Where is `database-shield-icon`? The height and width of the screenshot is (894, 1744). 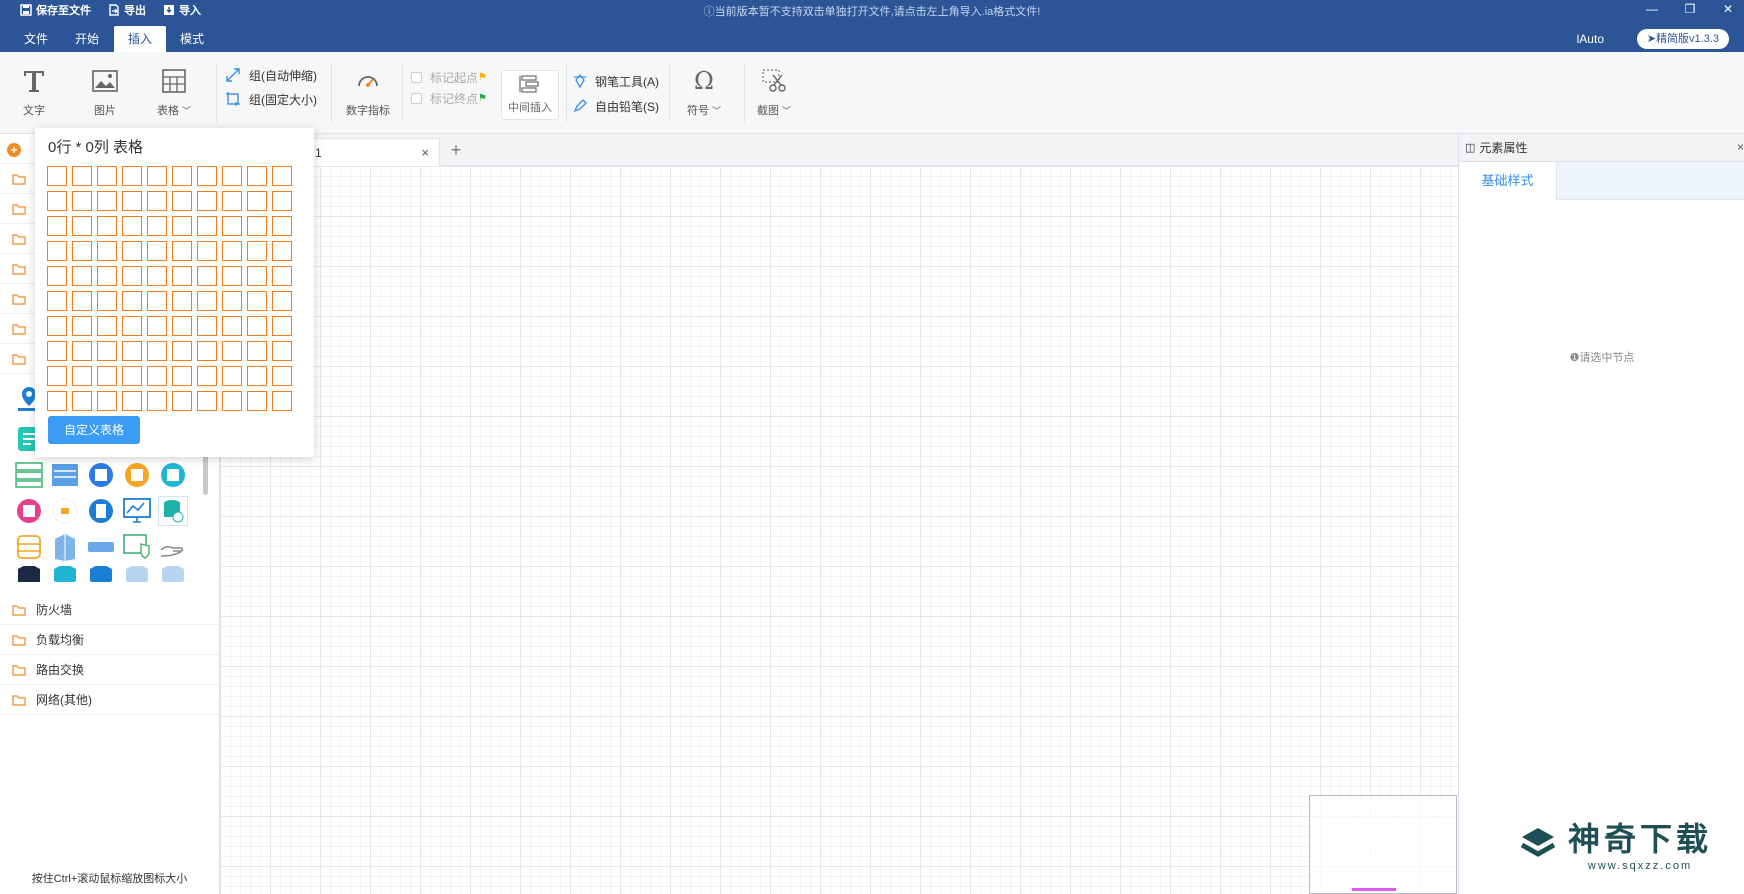
database-shield-icon is located at coordinates (173, 511).